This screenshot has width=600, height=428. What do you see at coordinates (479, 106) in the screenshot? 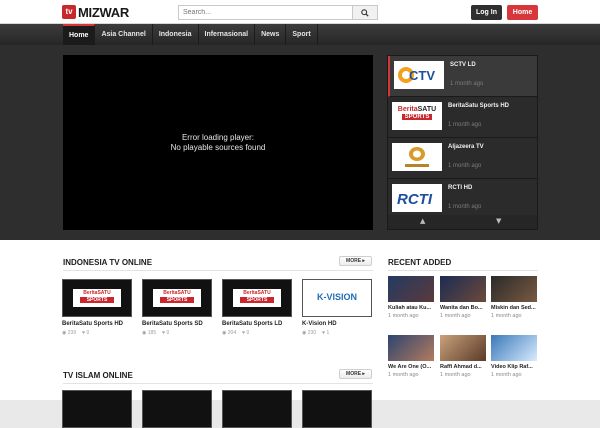
I see `playlist-item-title: BeritaSatu Sports HD` at bounding box center [479, 106].